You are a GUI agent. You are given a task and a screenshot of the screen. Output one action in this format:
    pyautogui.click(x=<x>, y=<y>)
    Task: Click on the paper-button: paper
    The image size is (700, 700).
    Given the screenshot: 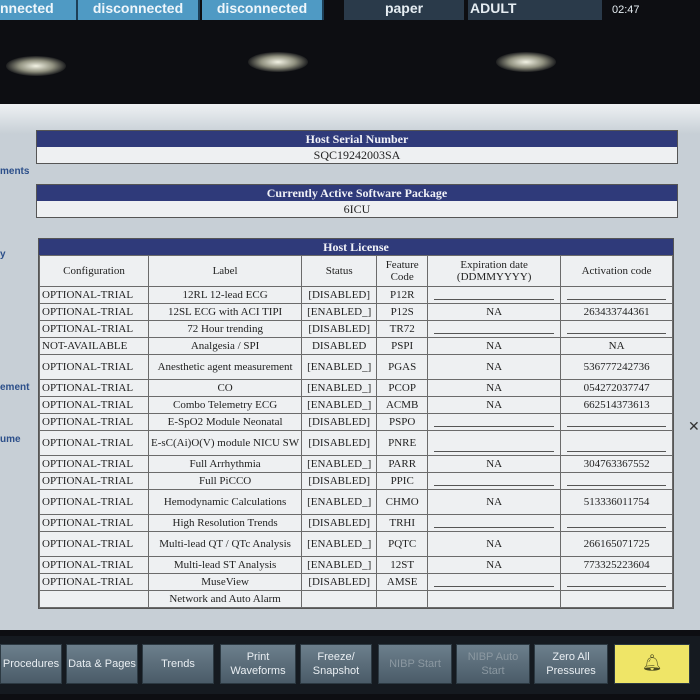 What is the action you would take?
    pyautogui.click(x=404, y=10)
    